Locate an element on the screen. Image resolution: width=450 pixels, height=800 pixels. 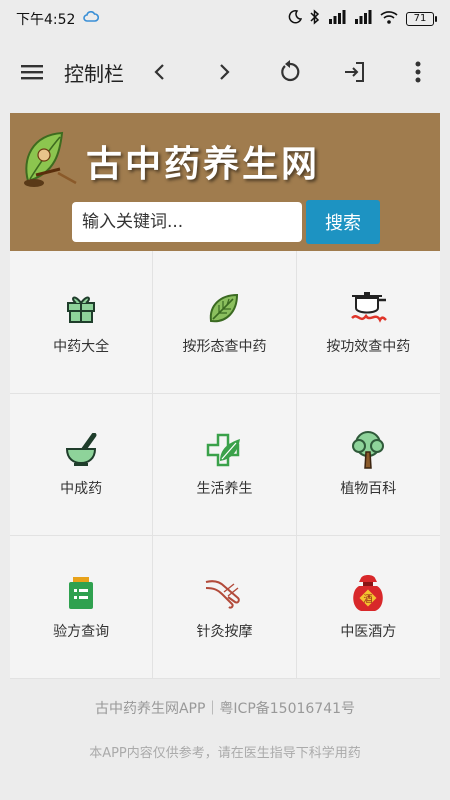
status-bar: 下午4:52 71 is located at coordinates (225, 19).